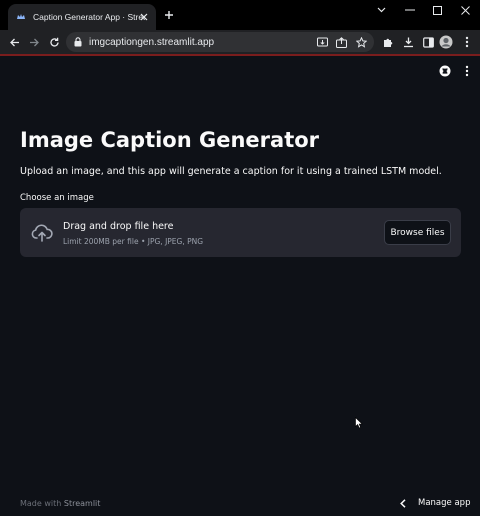 The width and height of the screenshot is (480, 516). Describe the element at coordinates (21, 17) in the screenshot. I see `streamlit-crown-icon` at that location.